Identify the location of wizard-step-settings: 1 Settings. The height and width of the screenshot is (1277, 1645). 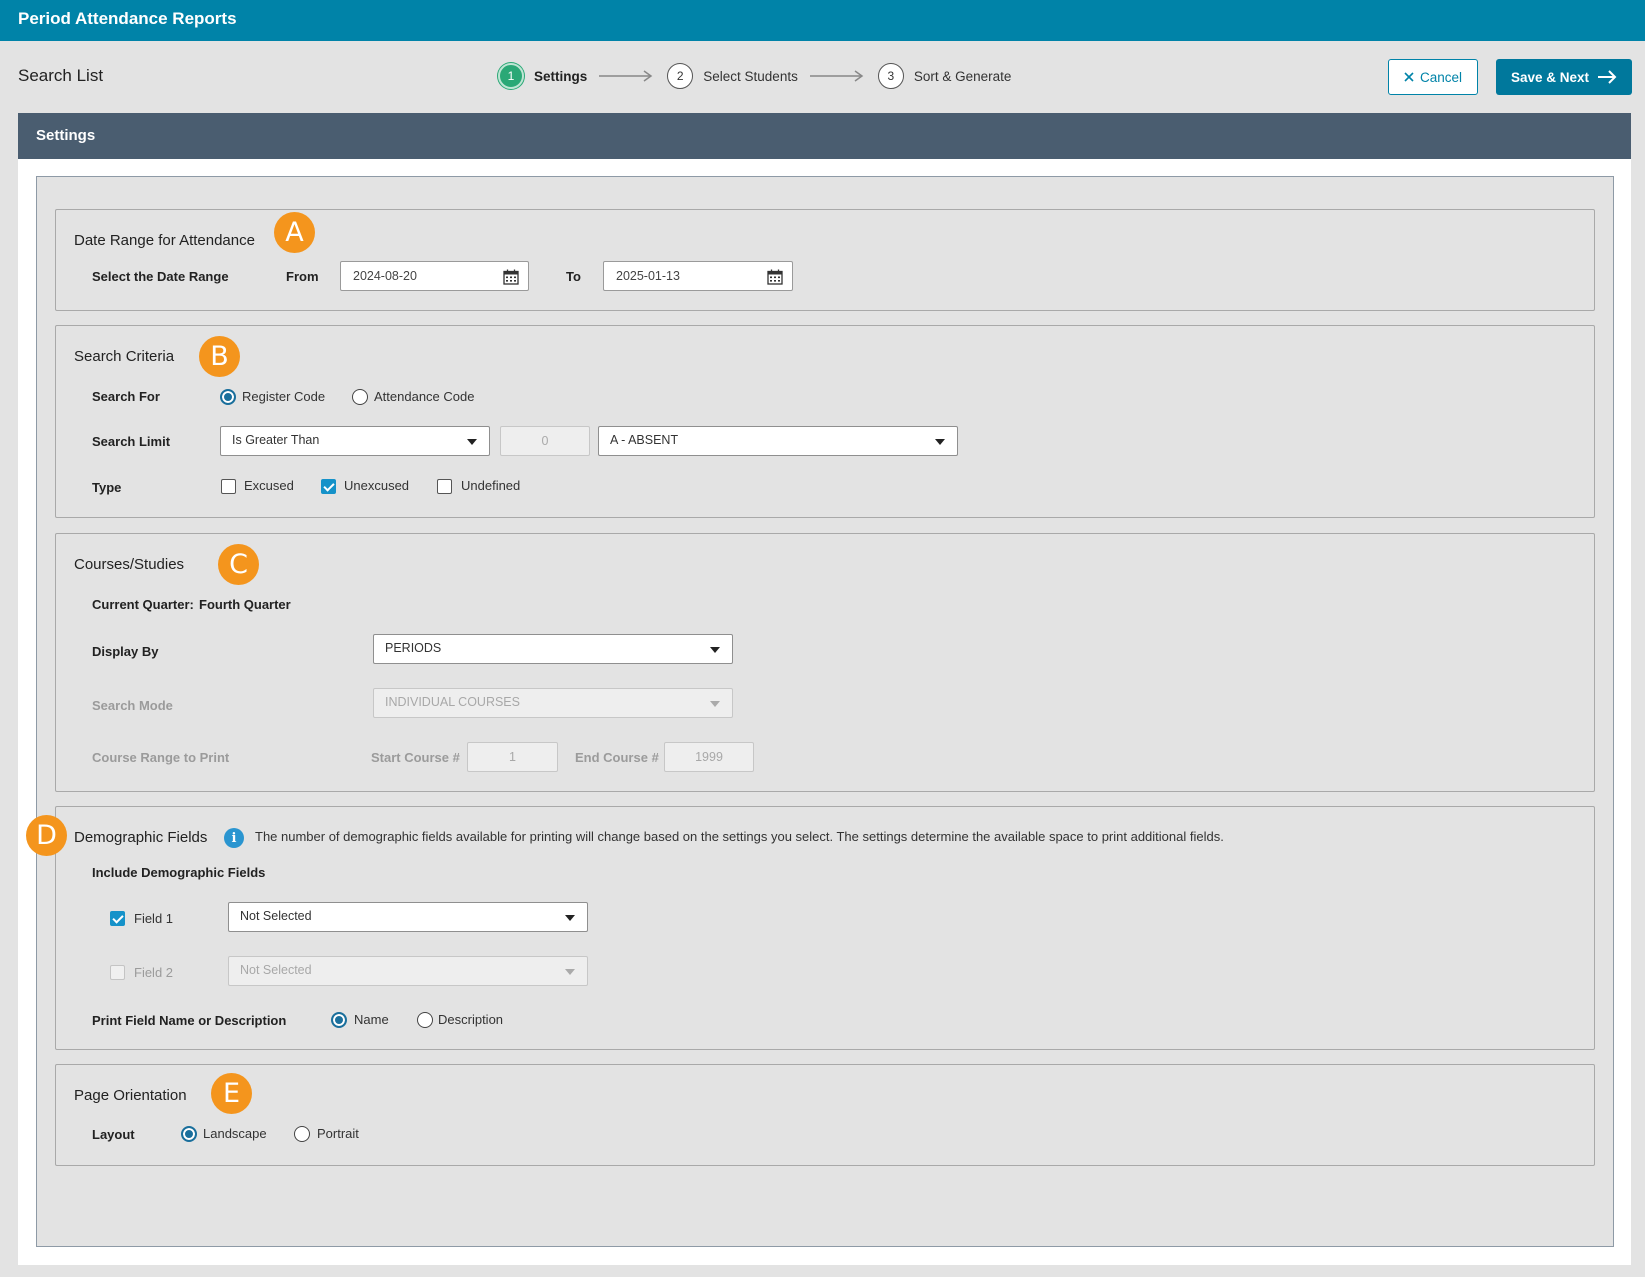
(542, 76).